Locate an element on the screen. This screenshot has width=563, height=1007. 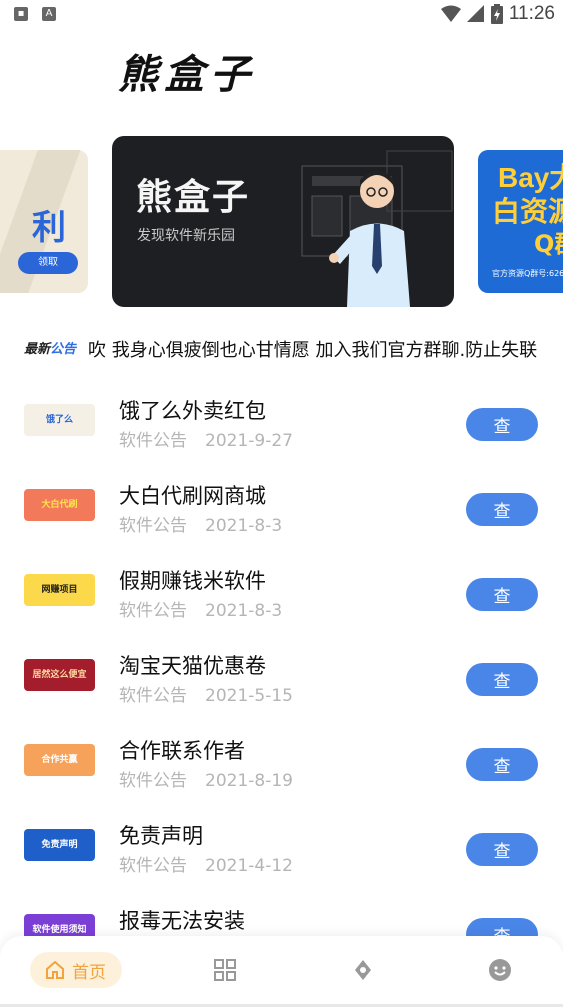
item-meta: 软件公告 2021-9-27 is located at coordinates (206, 438).